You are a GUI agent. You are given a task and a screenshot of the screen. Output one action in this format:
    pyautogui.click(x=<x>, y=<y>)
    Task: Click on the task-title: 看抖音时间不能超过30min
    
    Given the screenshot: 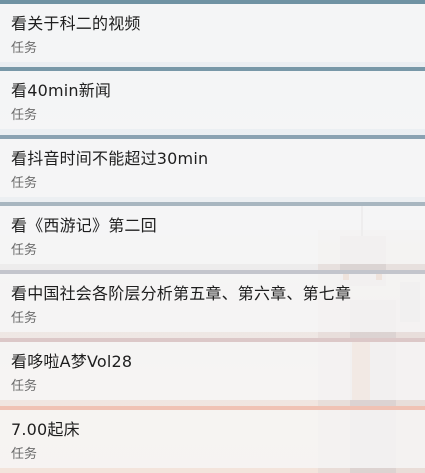 What is the action you would take?
    pyautogui.click(x=110, y=158)
    